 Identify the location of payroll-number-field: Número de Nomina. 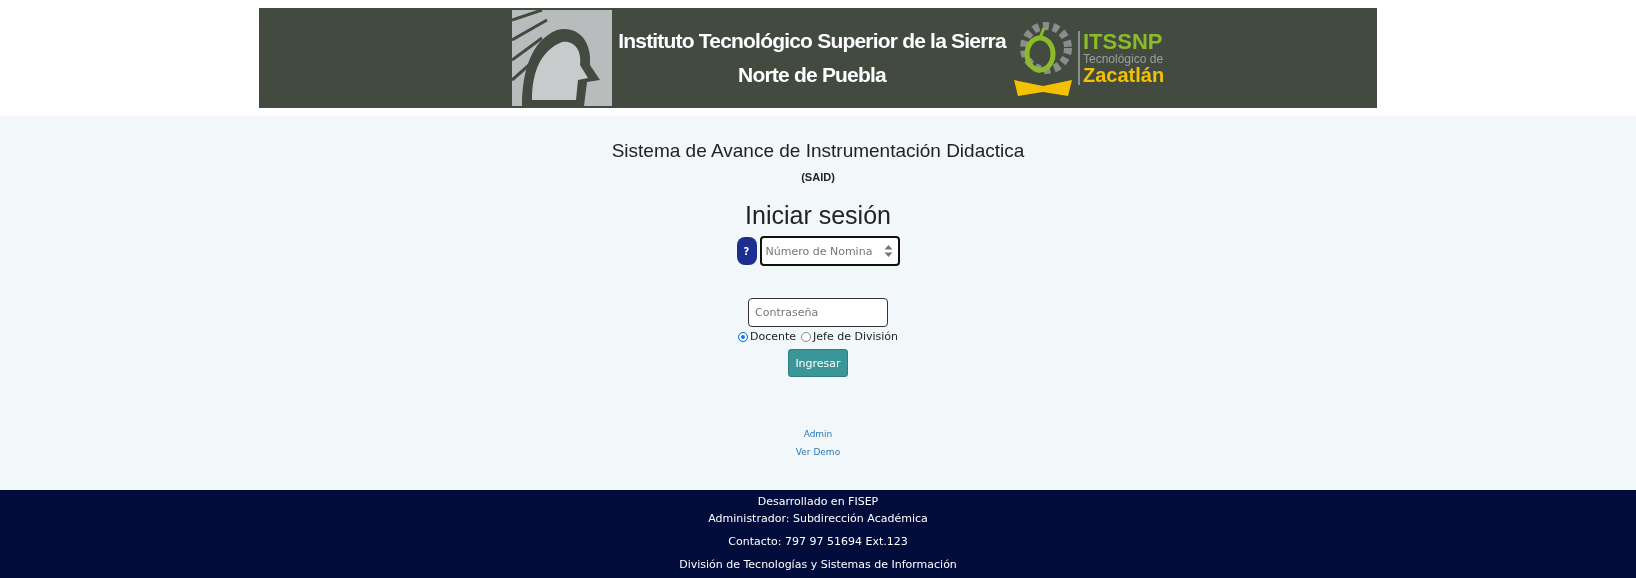
(829, 251).